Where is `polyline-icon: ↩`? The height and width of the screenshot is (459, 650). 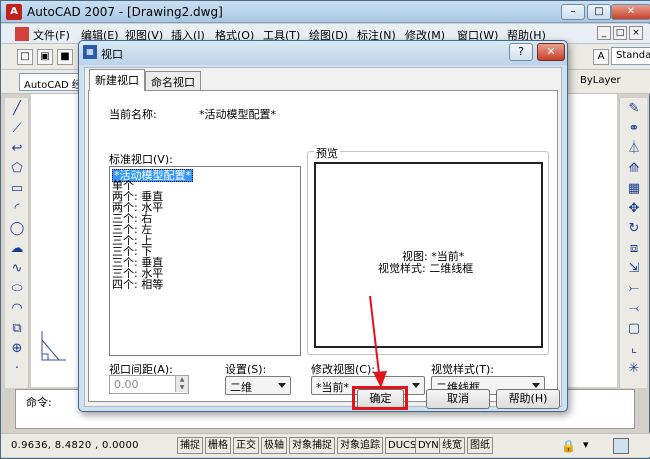
polyline-icon: ↩ is located at coordinates (17, 149).